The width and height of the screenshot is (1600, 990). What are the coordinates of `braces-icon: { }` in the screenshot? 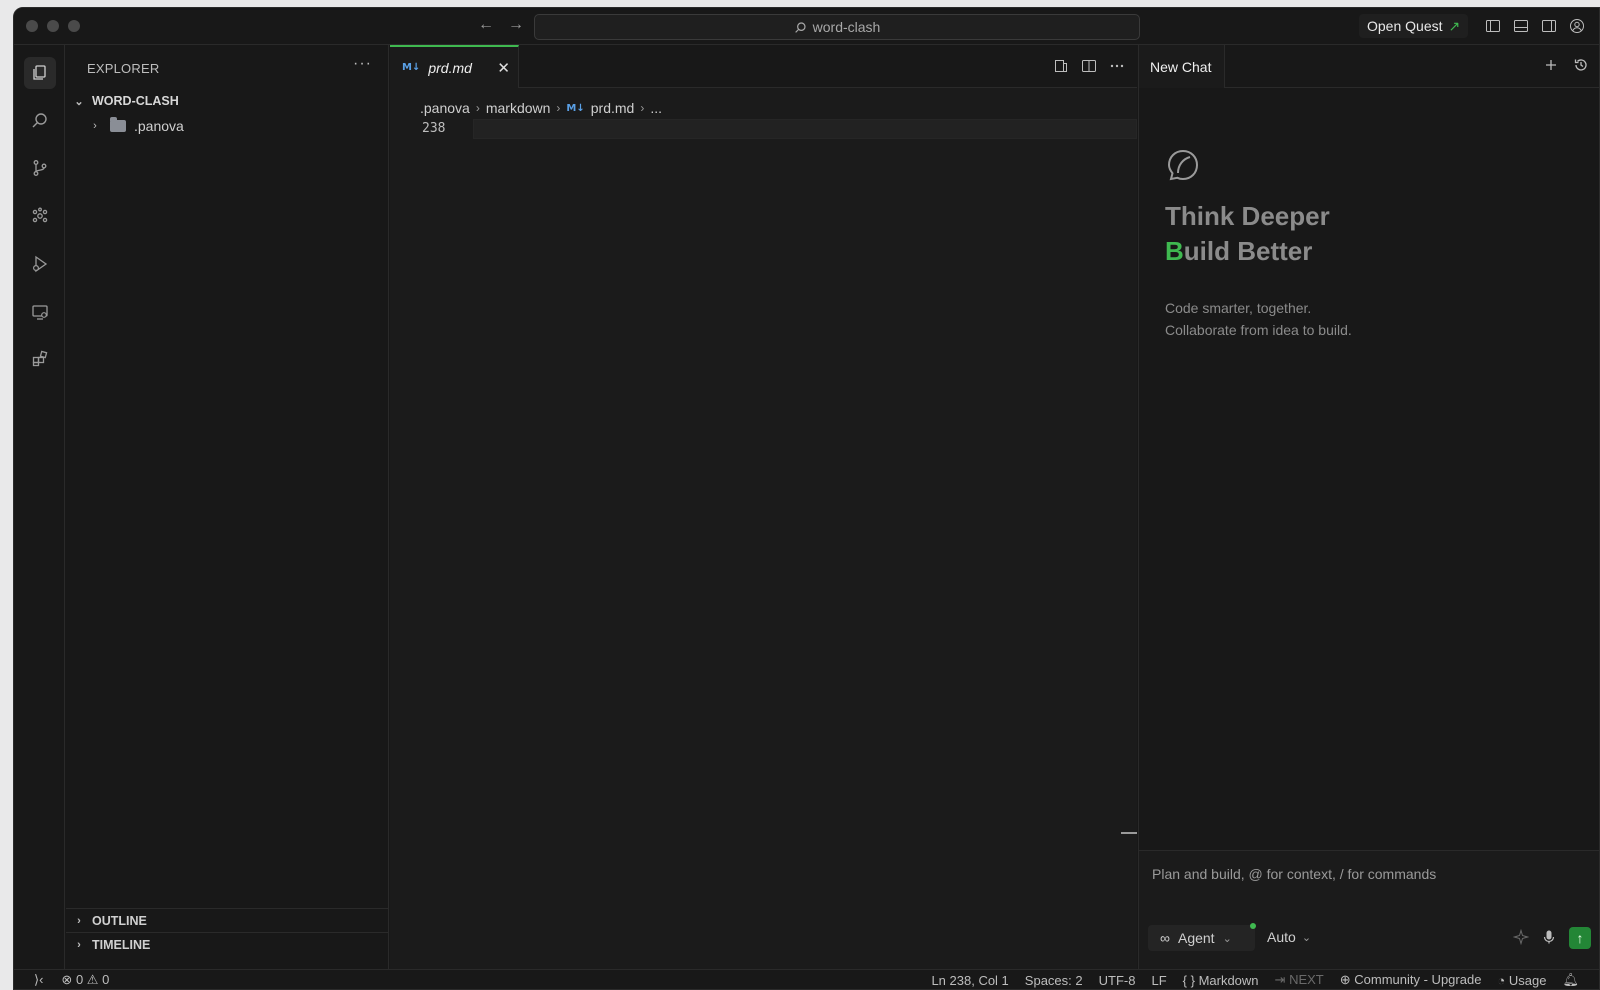 It's located at (1188, 980).